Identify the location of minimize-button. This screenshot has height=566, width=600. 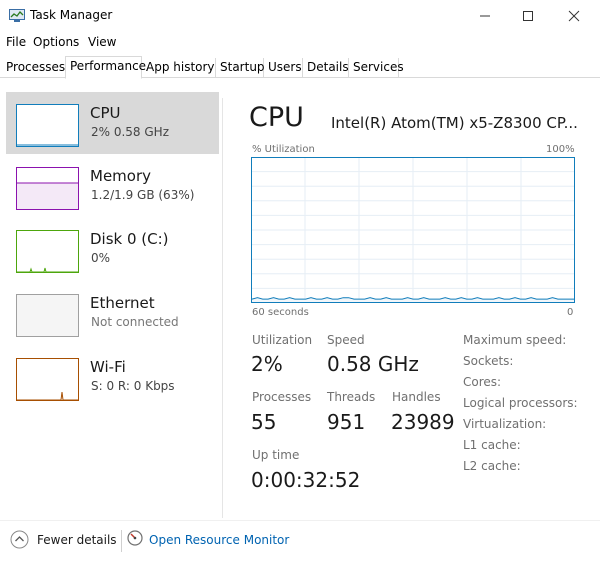
(485, 16).